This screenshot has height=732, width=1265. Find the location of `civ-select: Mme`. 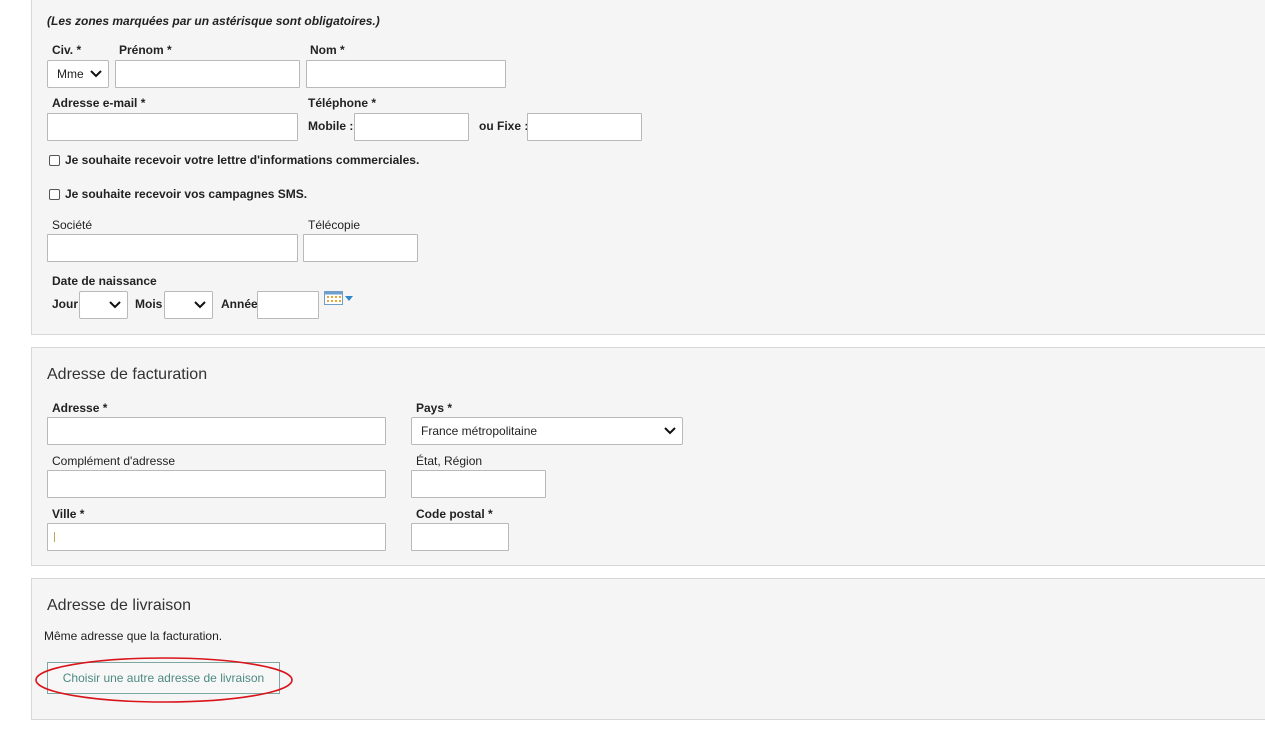

civ-select: Mme is located at coordinates (78, 74).